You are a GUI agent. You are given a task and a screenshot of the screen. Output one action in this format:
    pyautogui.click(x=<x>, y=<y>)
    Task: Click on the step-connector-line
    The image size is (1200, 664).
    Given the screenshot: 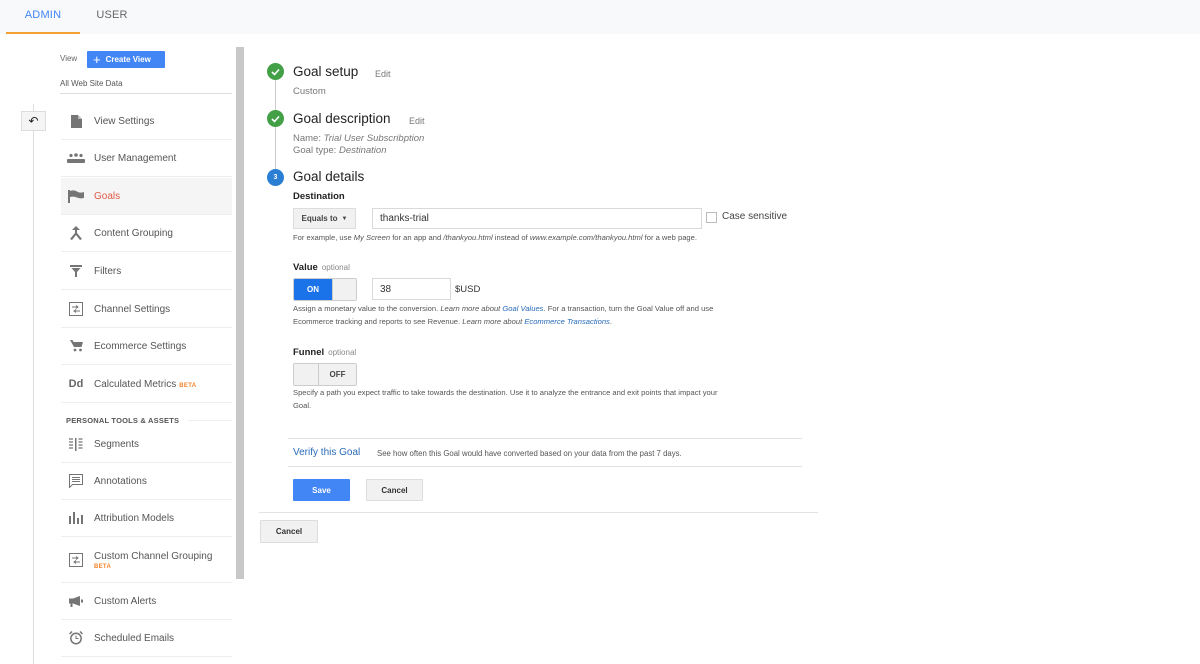 What is the action you would take?
    pyautogui.click(x=275, y=128)
    